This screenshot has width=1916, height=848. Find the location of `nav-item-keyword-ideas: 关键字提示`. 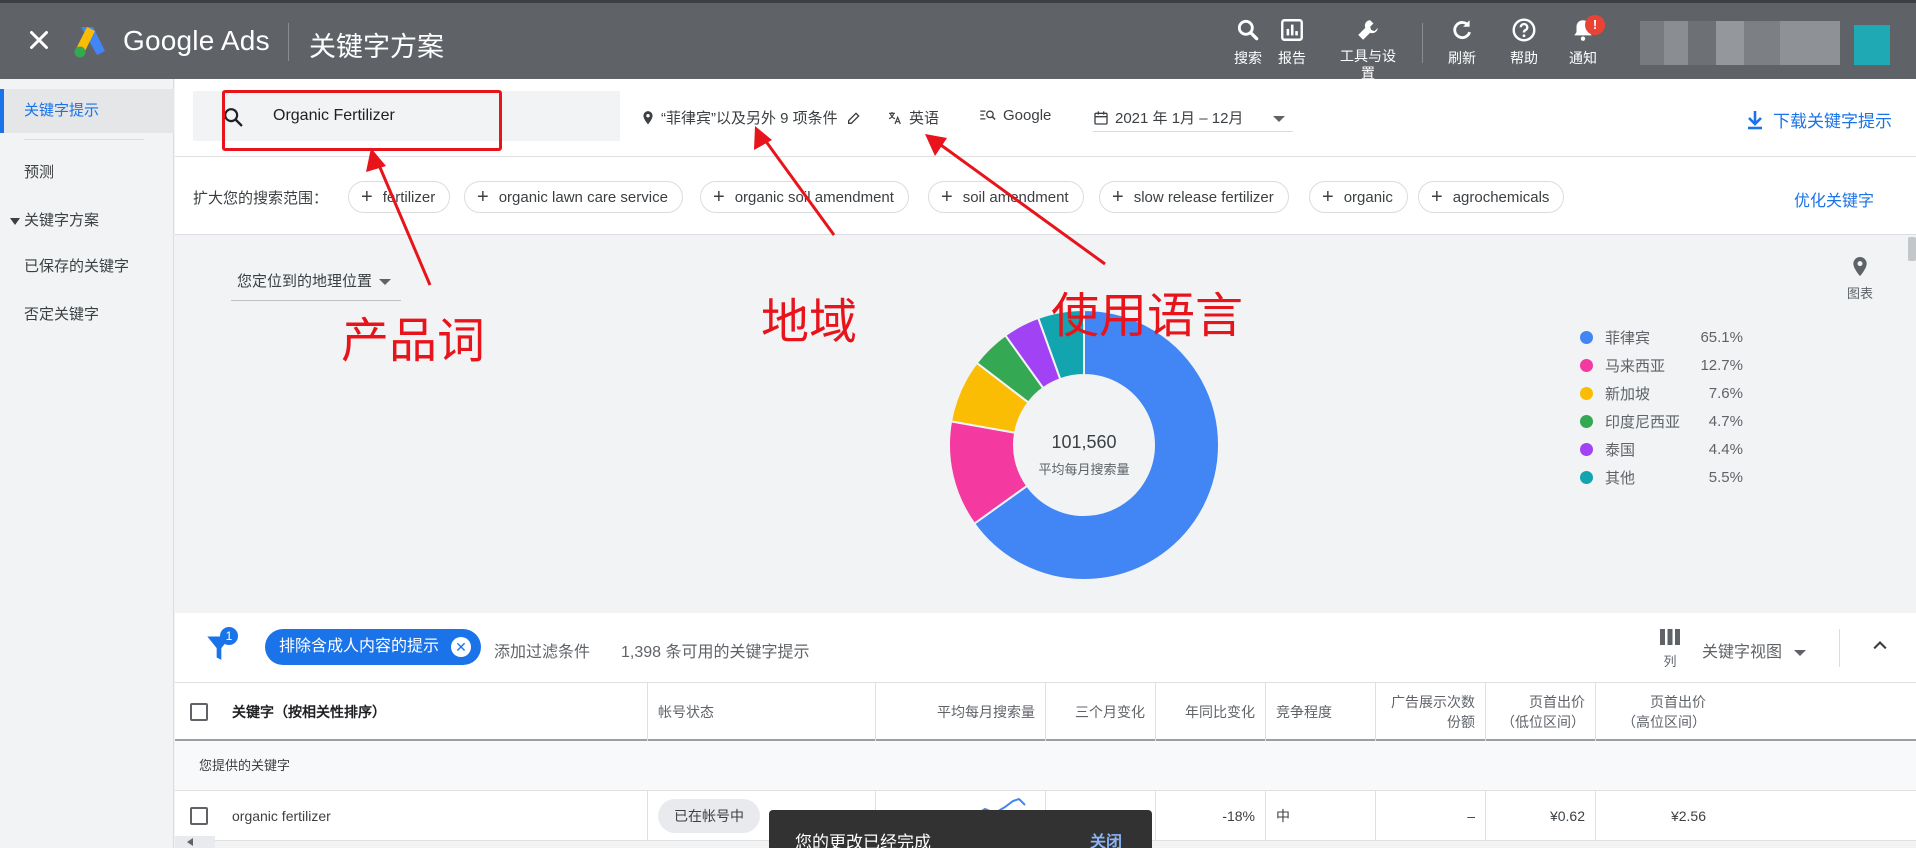

nav-item-keyword-ideas: 关键字提示 is located at coordinates (87, 111).